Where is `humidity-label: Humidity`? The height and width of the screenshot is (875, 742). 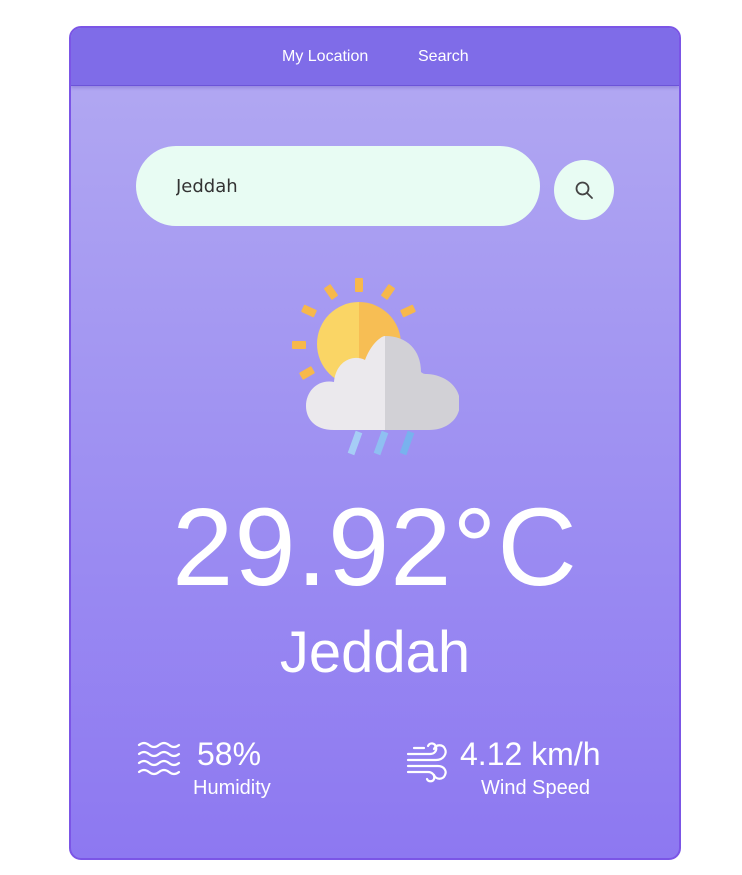 humidity-label: Humidity is located at coordinates (232, 788).